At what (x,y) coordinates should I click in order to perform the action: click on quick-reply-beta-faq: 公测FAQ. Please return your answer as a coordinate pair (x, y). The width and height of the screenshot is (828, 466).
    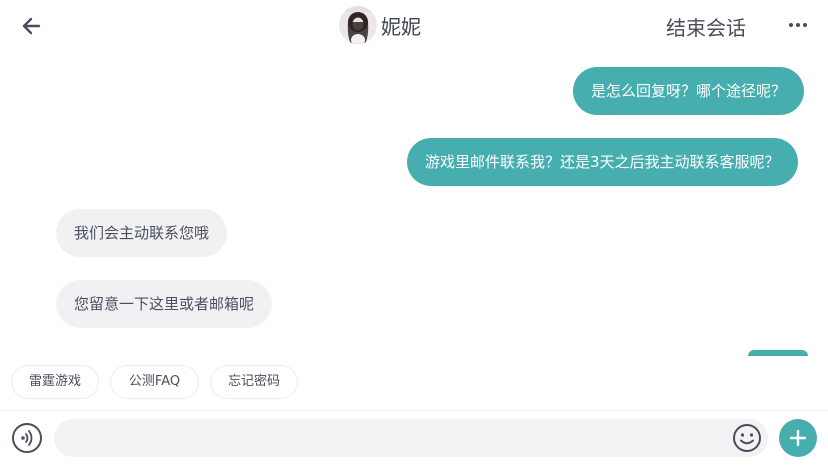
    Looking at the image, I should click on (154, 382).